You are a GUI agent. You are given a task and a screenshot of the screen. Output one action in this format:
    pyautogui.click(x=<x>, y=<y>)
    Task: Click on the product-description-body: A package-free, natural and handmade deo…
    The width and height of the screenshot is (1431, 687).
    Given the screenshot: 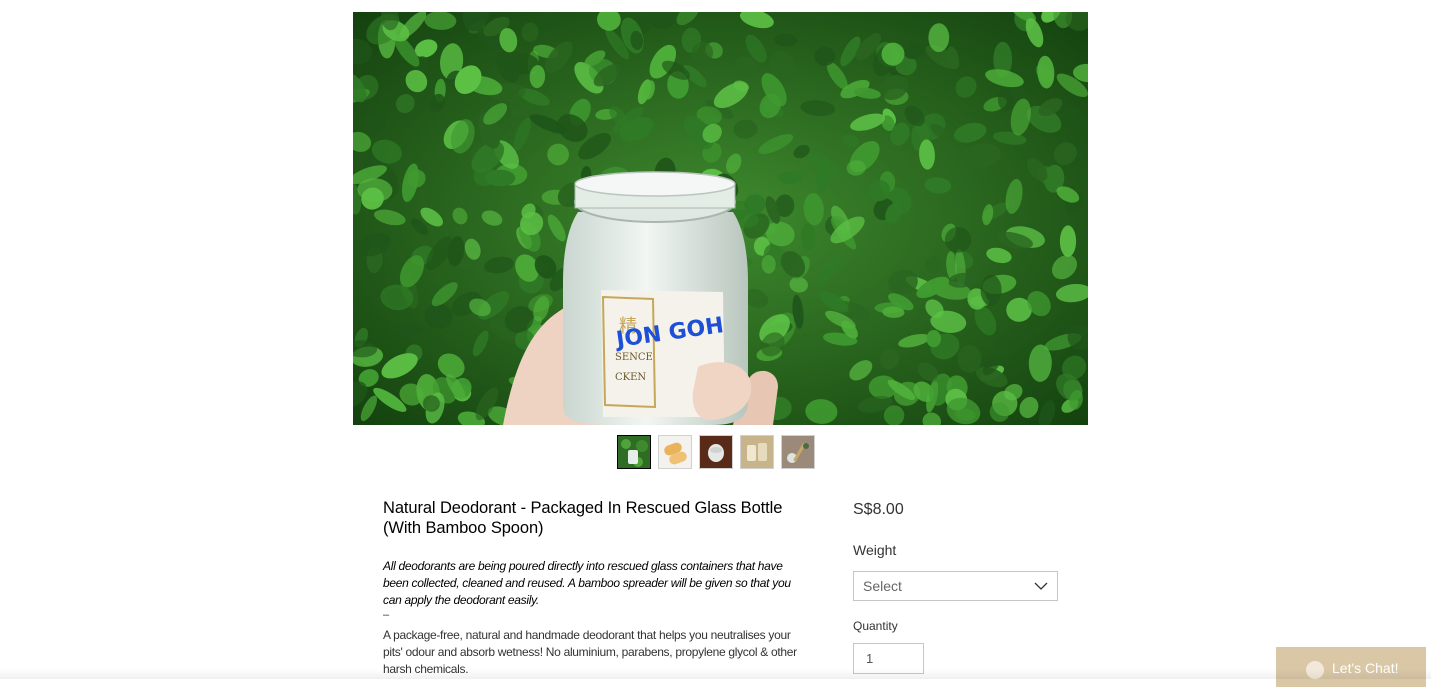 What is the action you would take?
    pyautogui.click(x=590, y=652)
    